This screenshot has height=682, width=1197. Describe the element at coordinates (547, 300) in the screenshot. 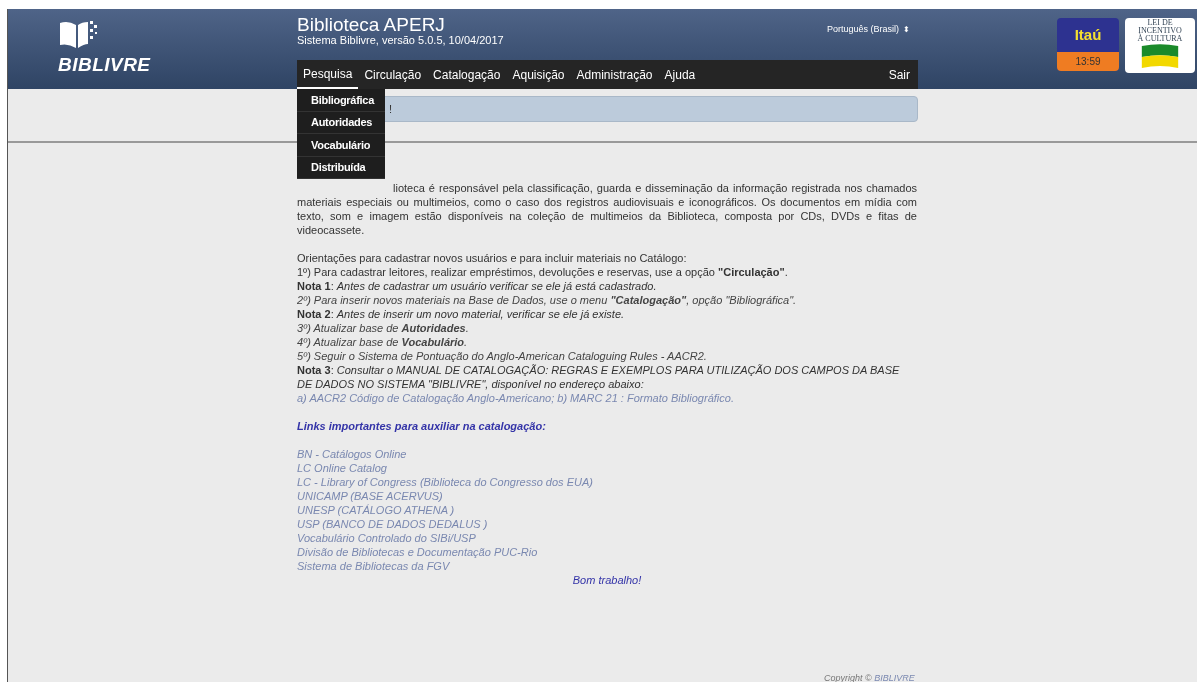

I see `instruction-line: 2º) Para inserir novos materiais na Base de Dados, use o menu "Catalogação", opção "Bibliográfica".` at that location.